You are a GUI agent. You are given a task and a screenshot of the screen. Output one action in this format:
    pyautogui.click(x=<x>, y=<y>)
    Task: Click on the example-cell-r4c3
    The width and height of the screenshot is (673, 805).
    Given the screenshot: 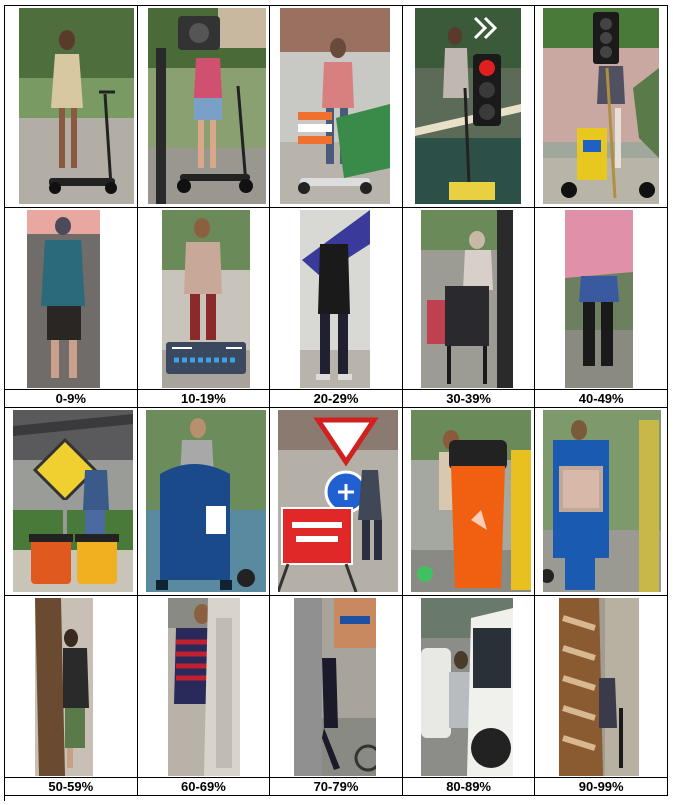 What is the action you would take?
    pyautogui.click(x=336, y=687)
    